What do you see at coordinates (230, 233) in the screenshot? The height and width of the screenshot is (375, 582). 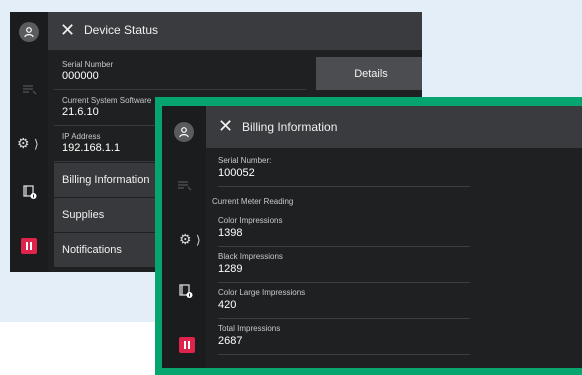 I see `meter-value: 1398` at bounding box center [230, 233].